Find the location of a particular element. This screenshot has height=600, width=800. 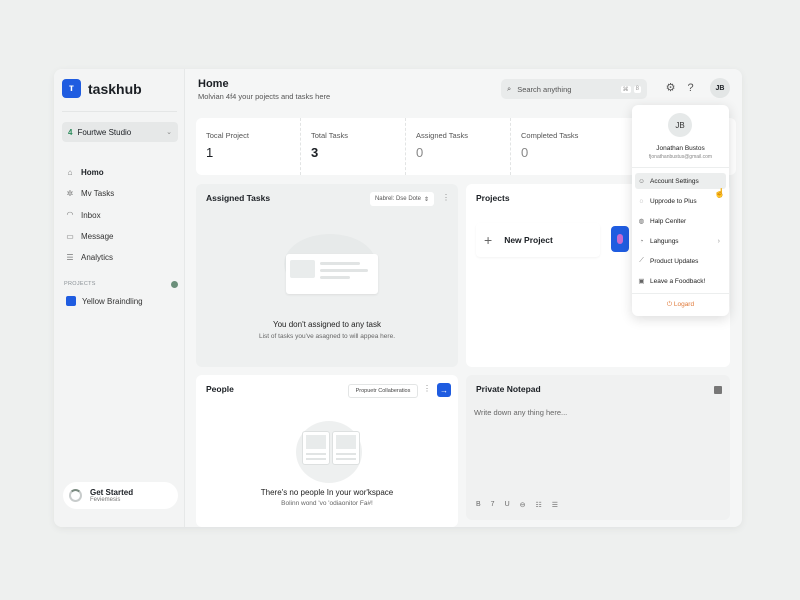

upgrade-icon: ◌ is located at coordinates (641, 201).